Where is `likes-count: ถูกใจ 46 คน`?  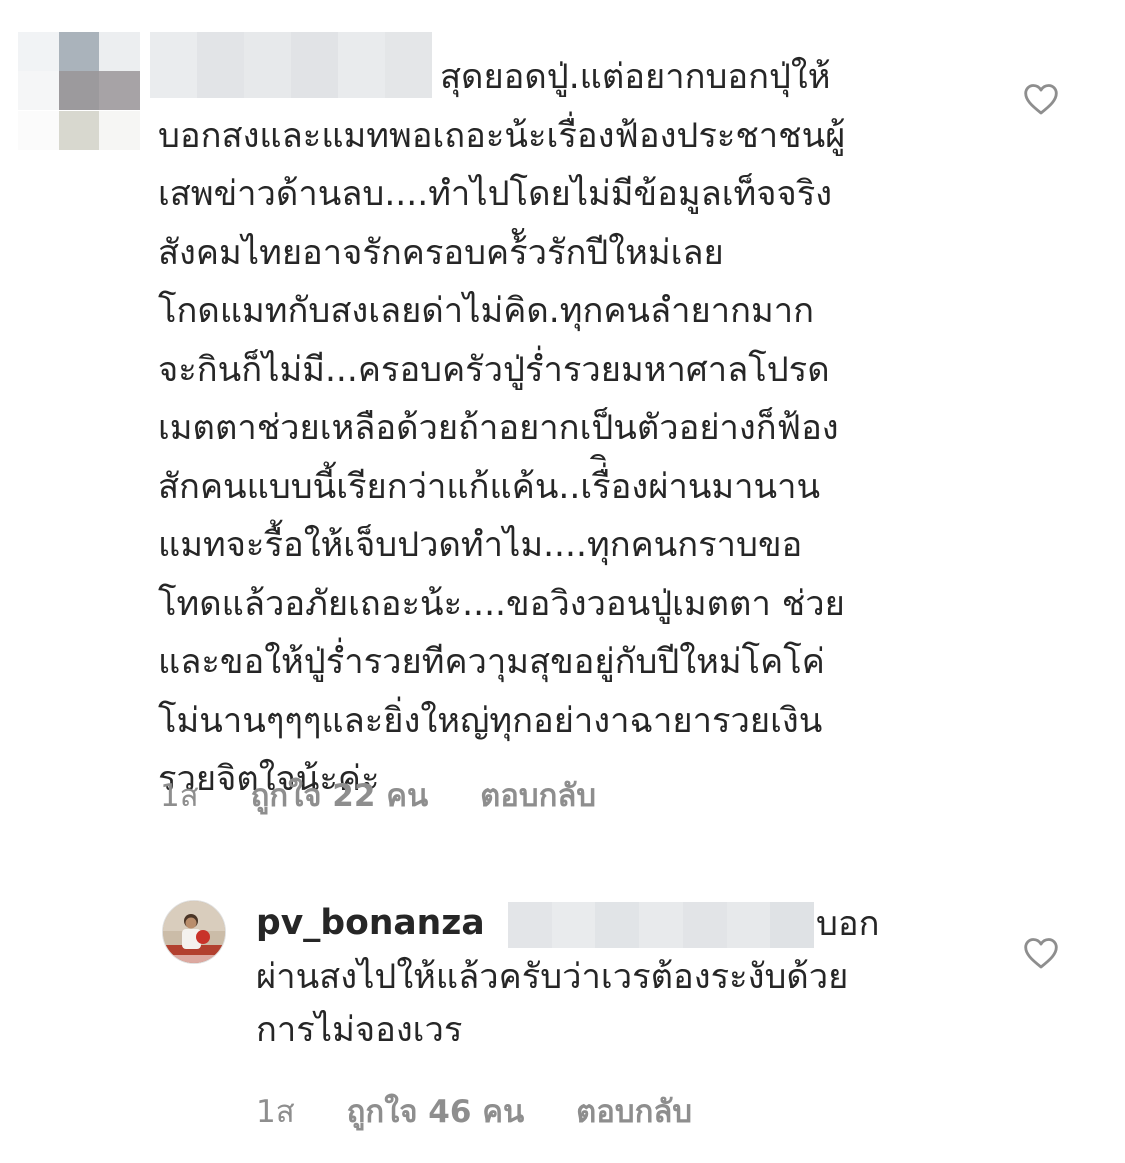
likes-count: ถูกใจ 46 คน is located at coordinates (436, 1111).